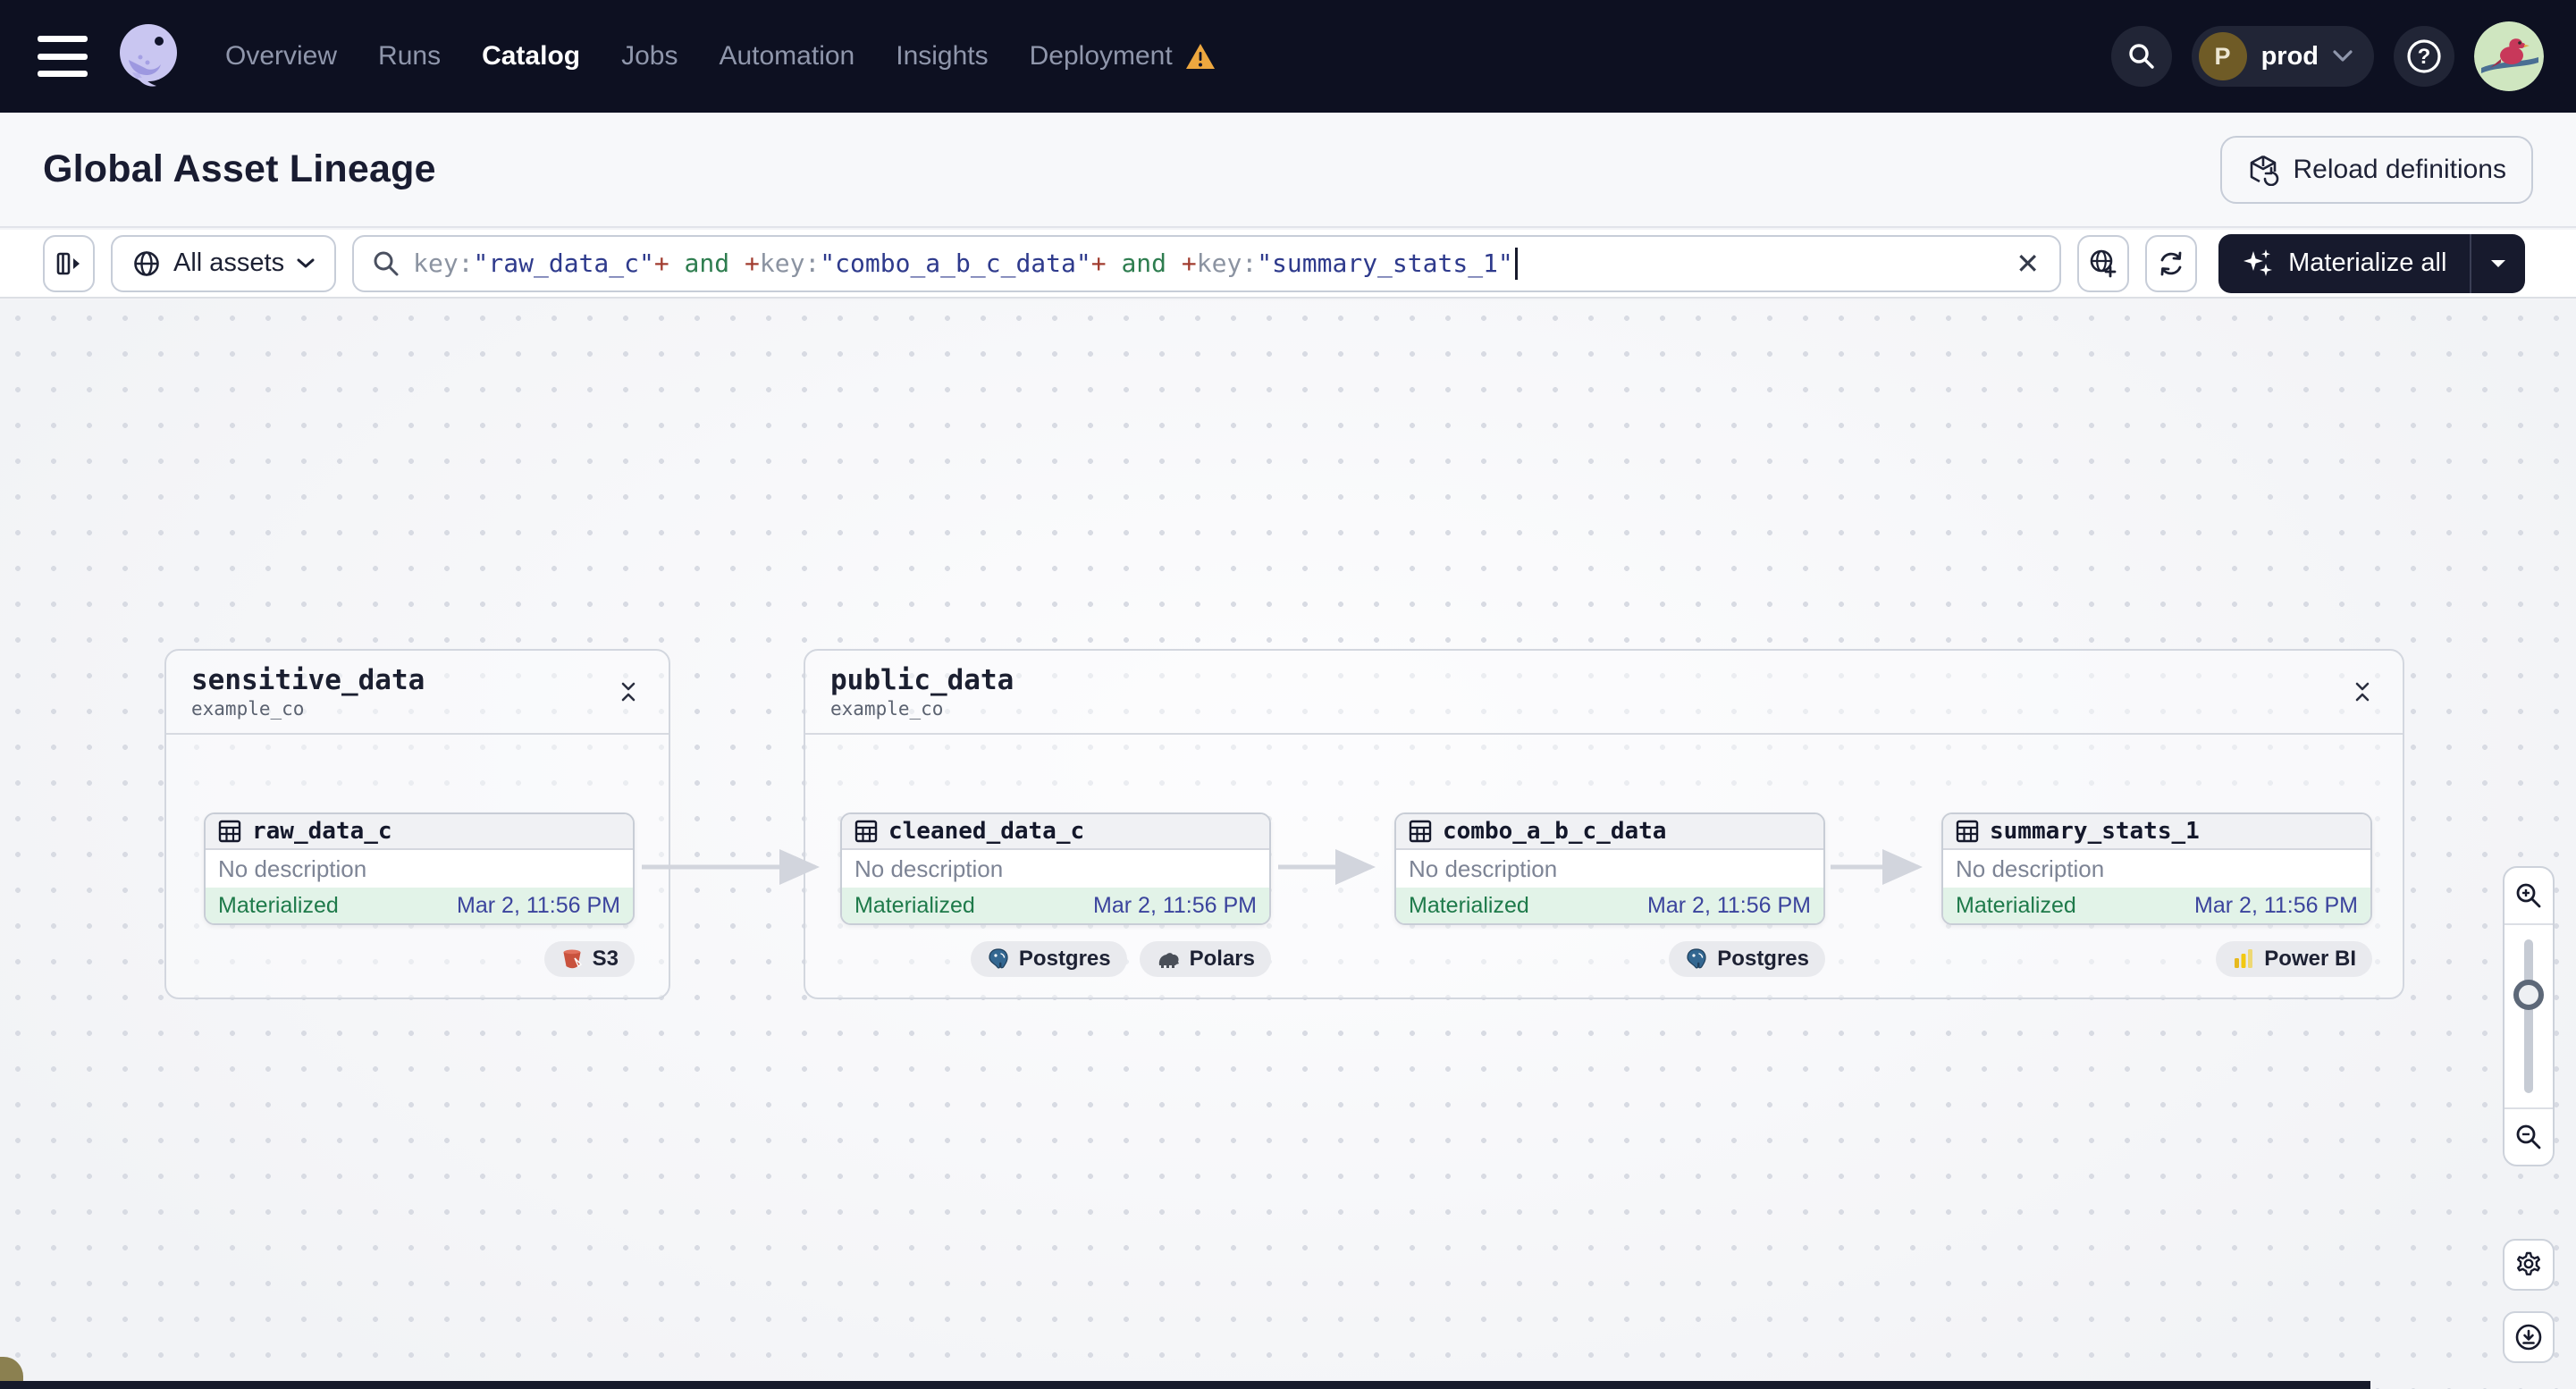 This screenshot has width=2576, height=1389. I want to click on nav-item-automation: Automation, so click(787, 56).